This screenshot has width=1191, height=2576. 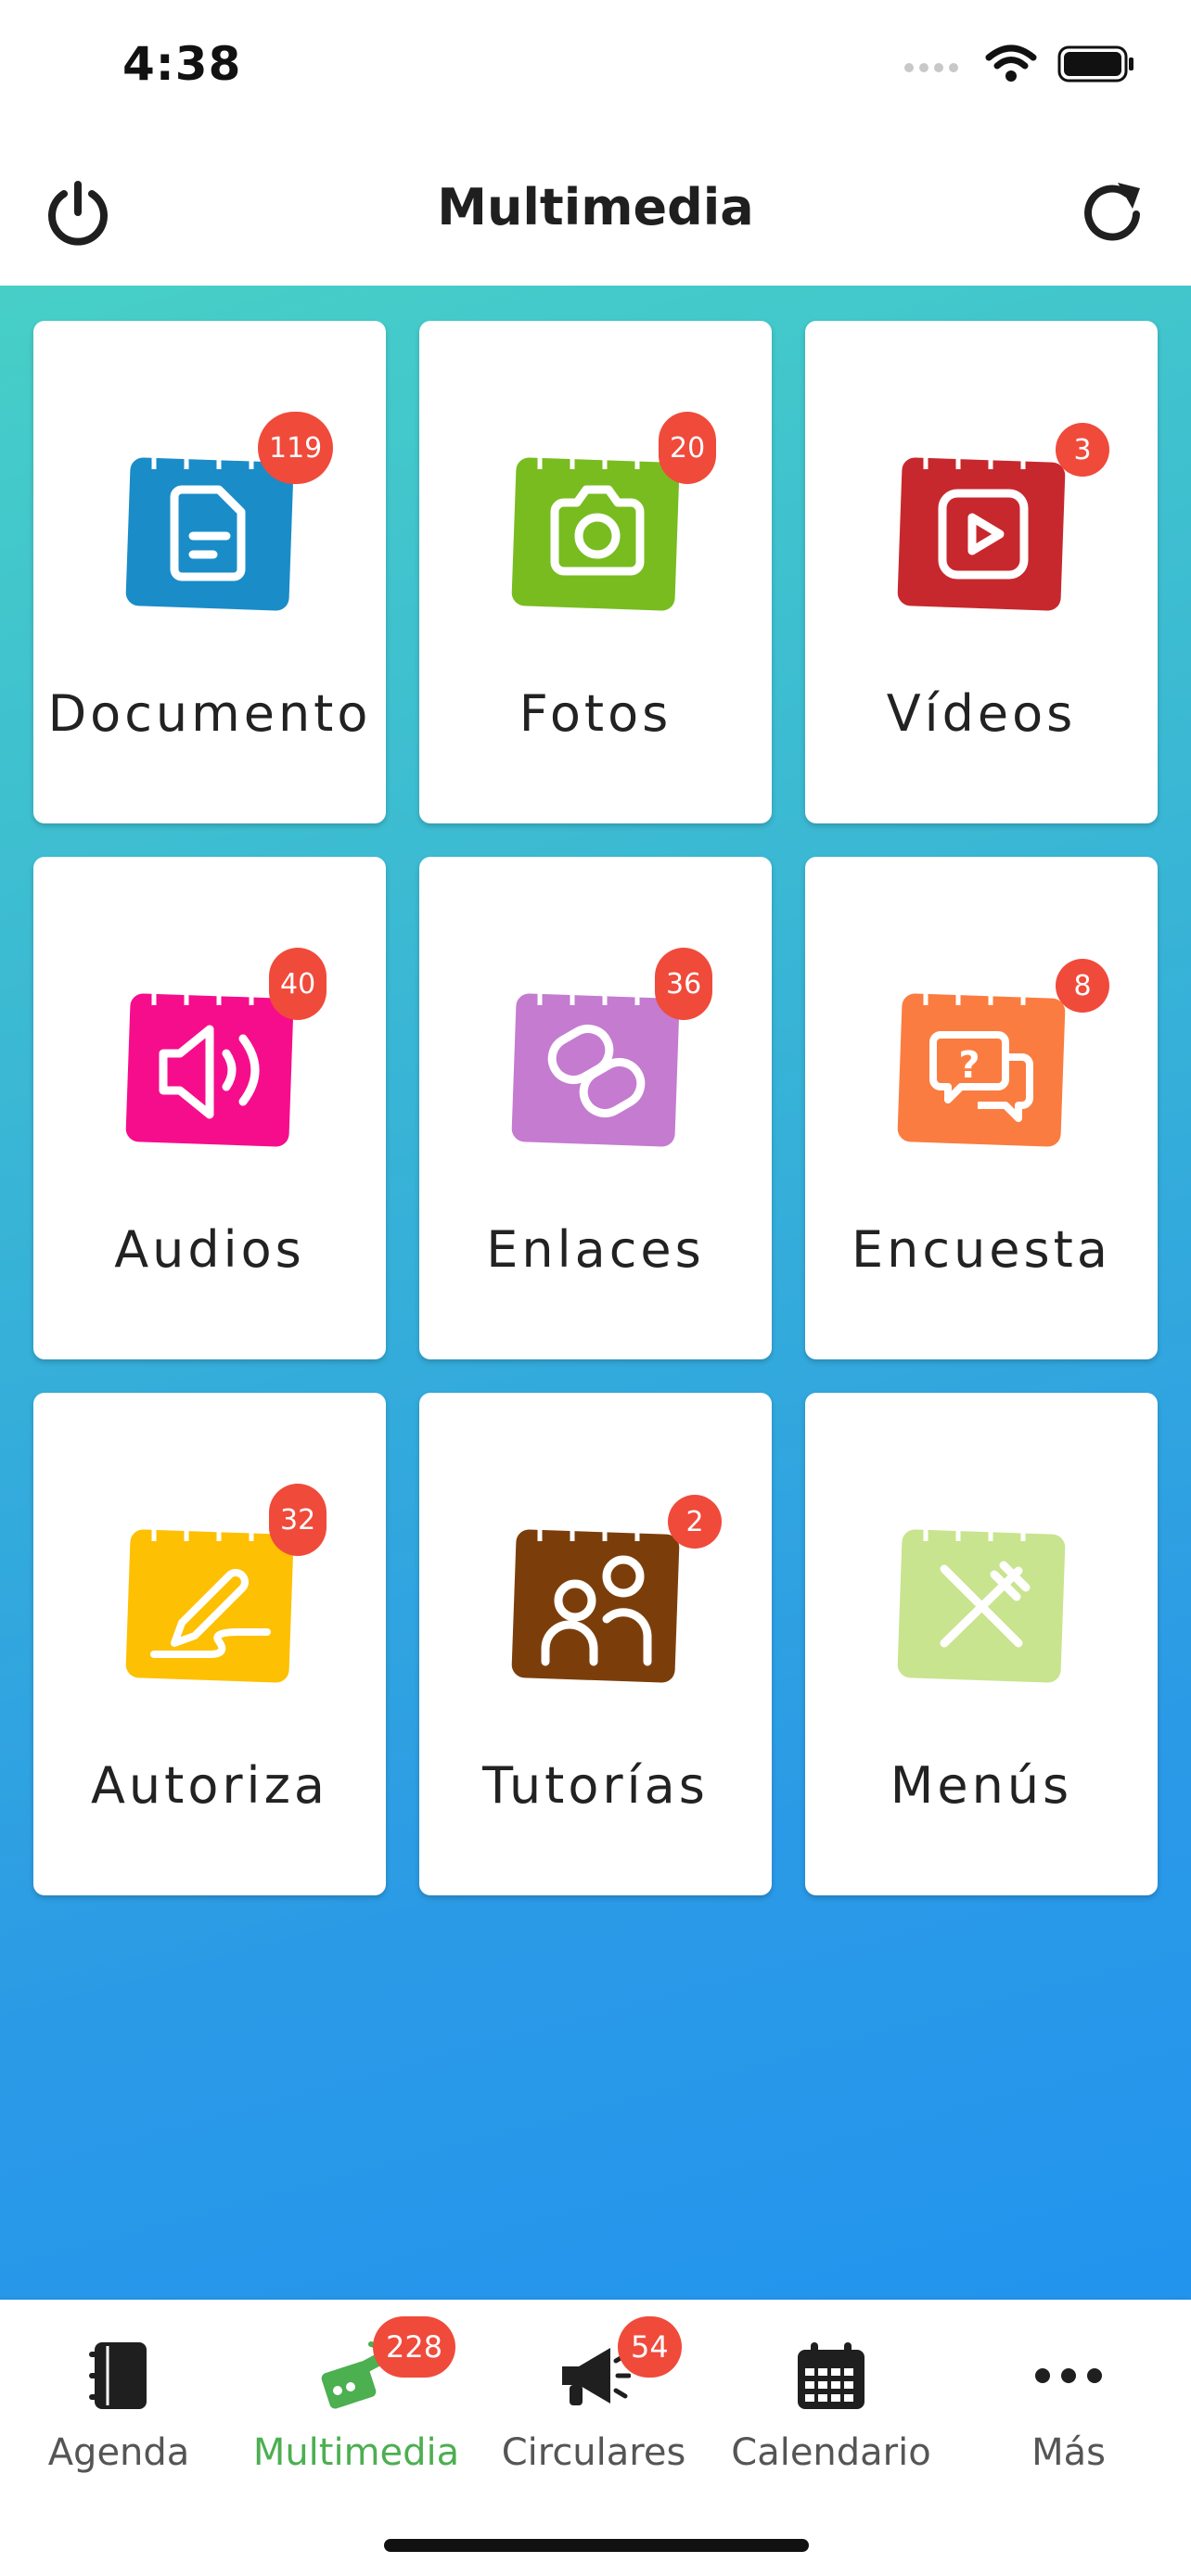 What do you see at coordinates (296, 448) in the screenshot?
I see `badge-count: 119` at bounding box center [296, 448].